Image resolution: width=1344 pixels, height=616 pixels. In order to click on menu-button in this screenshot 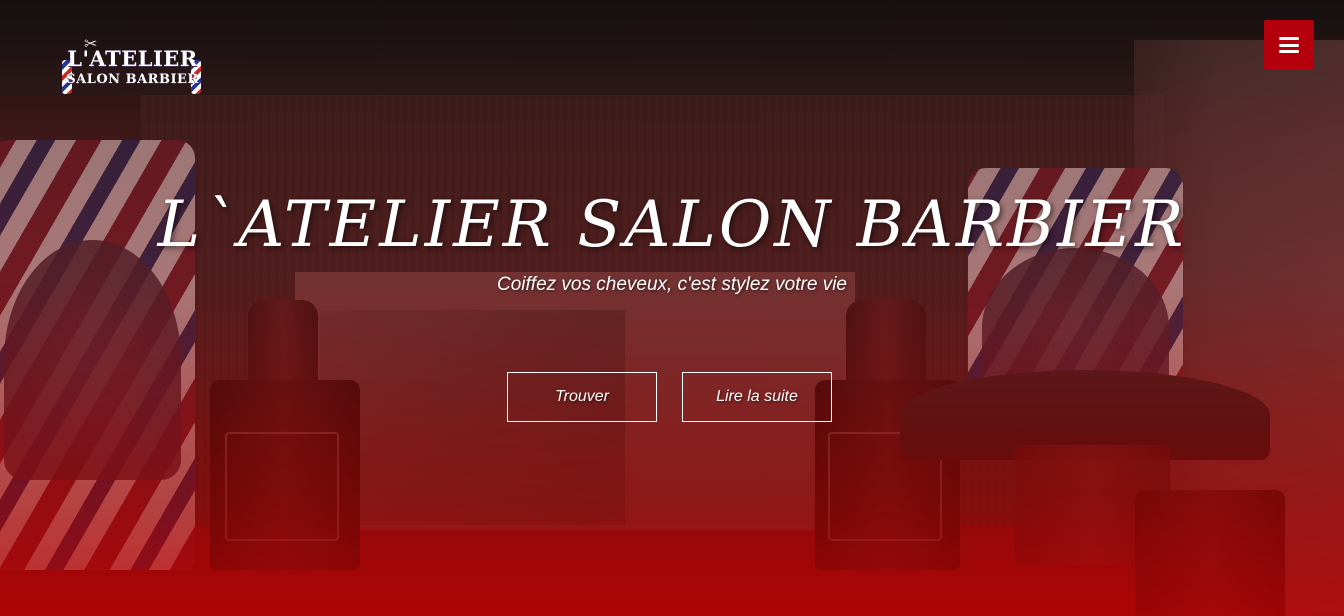, I will do `click(1289, 45)`.